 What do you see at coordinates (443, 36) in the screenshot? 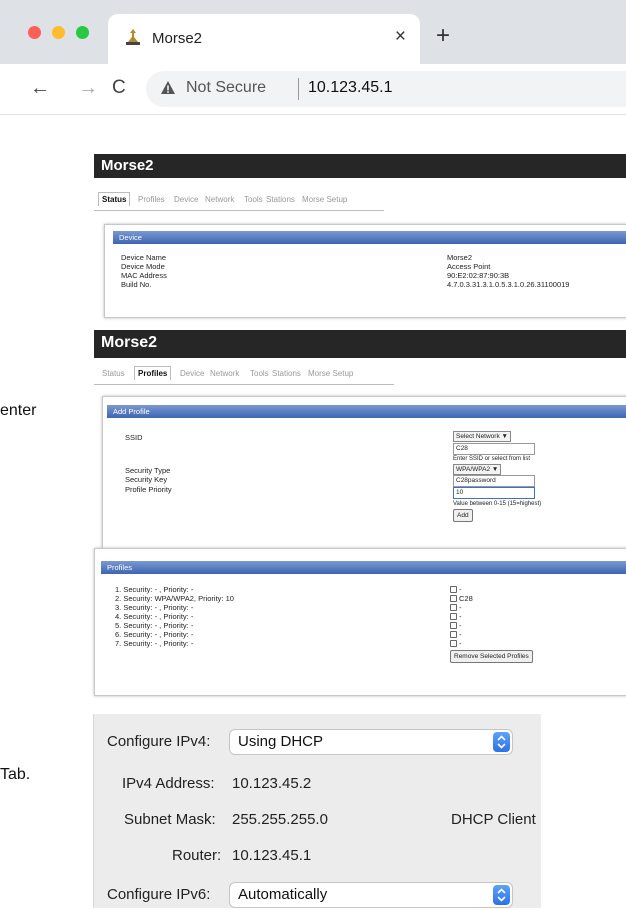
I see `new-tab-button: +` at bounding box center [443, 36].